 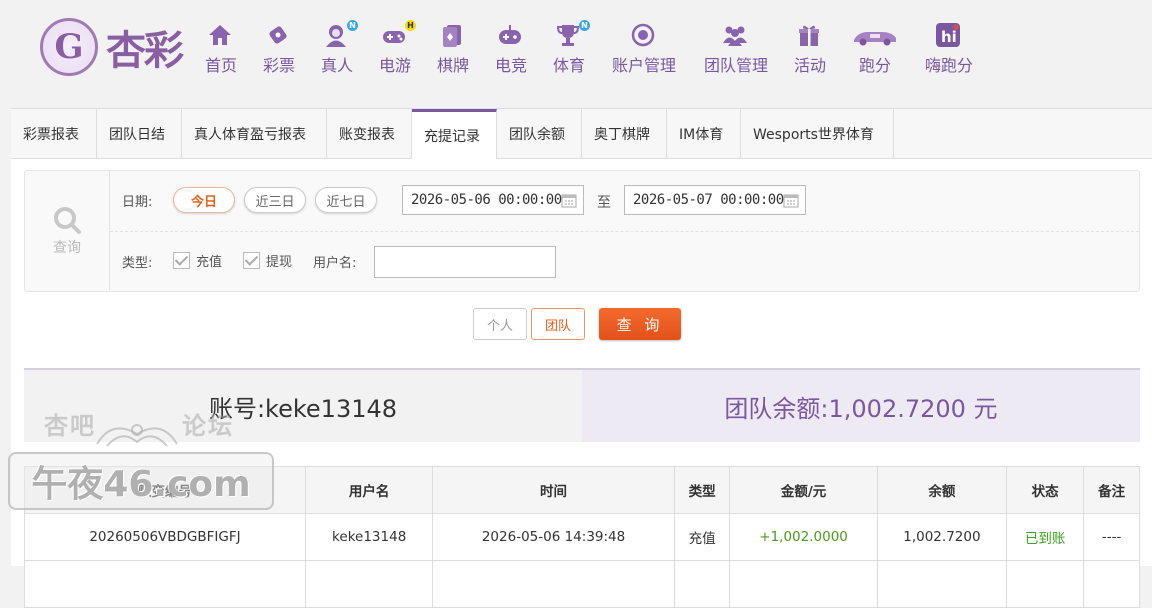 I want to click on cell-type: 充值, so click(x=702, y=537).